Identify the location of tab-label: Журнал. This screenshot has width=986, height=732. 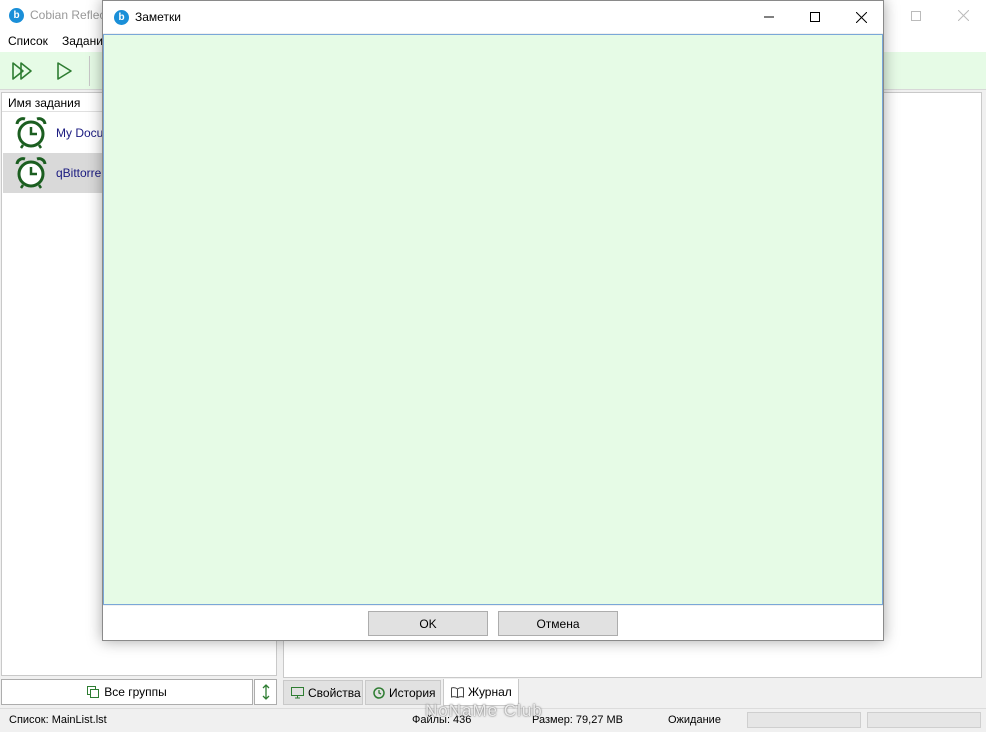
(490, 692).